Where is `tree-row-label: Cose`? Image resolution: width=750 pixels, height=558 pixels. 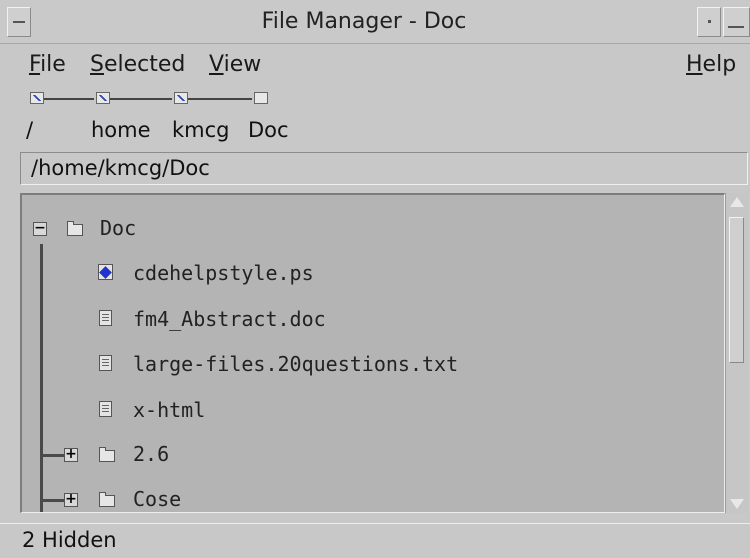 tree-row-label: Cose is located at coordinates (157, 499).